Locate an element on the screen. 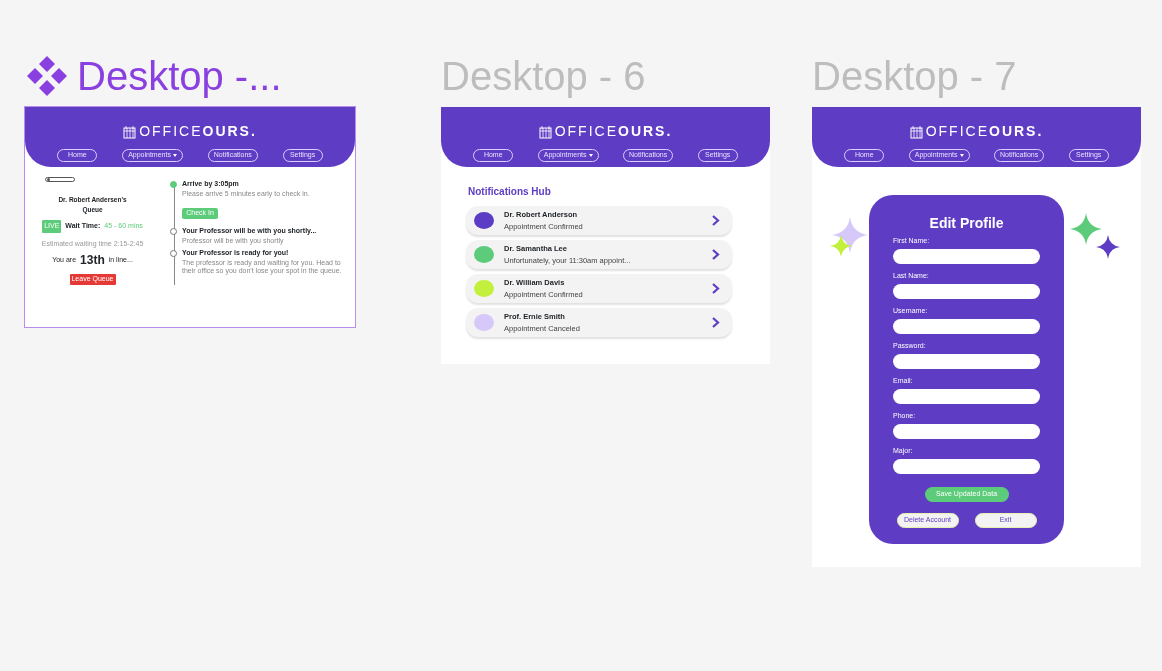 This screenshot has width=1162, height=671. section-heading: Notifications Hub is located at coordinates (510, 192).